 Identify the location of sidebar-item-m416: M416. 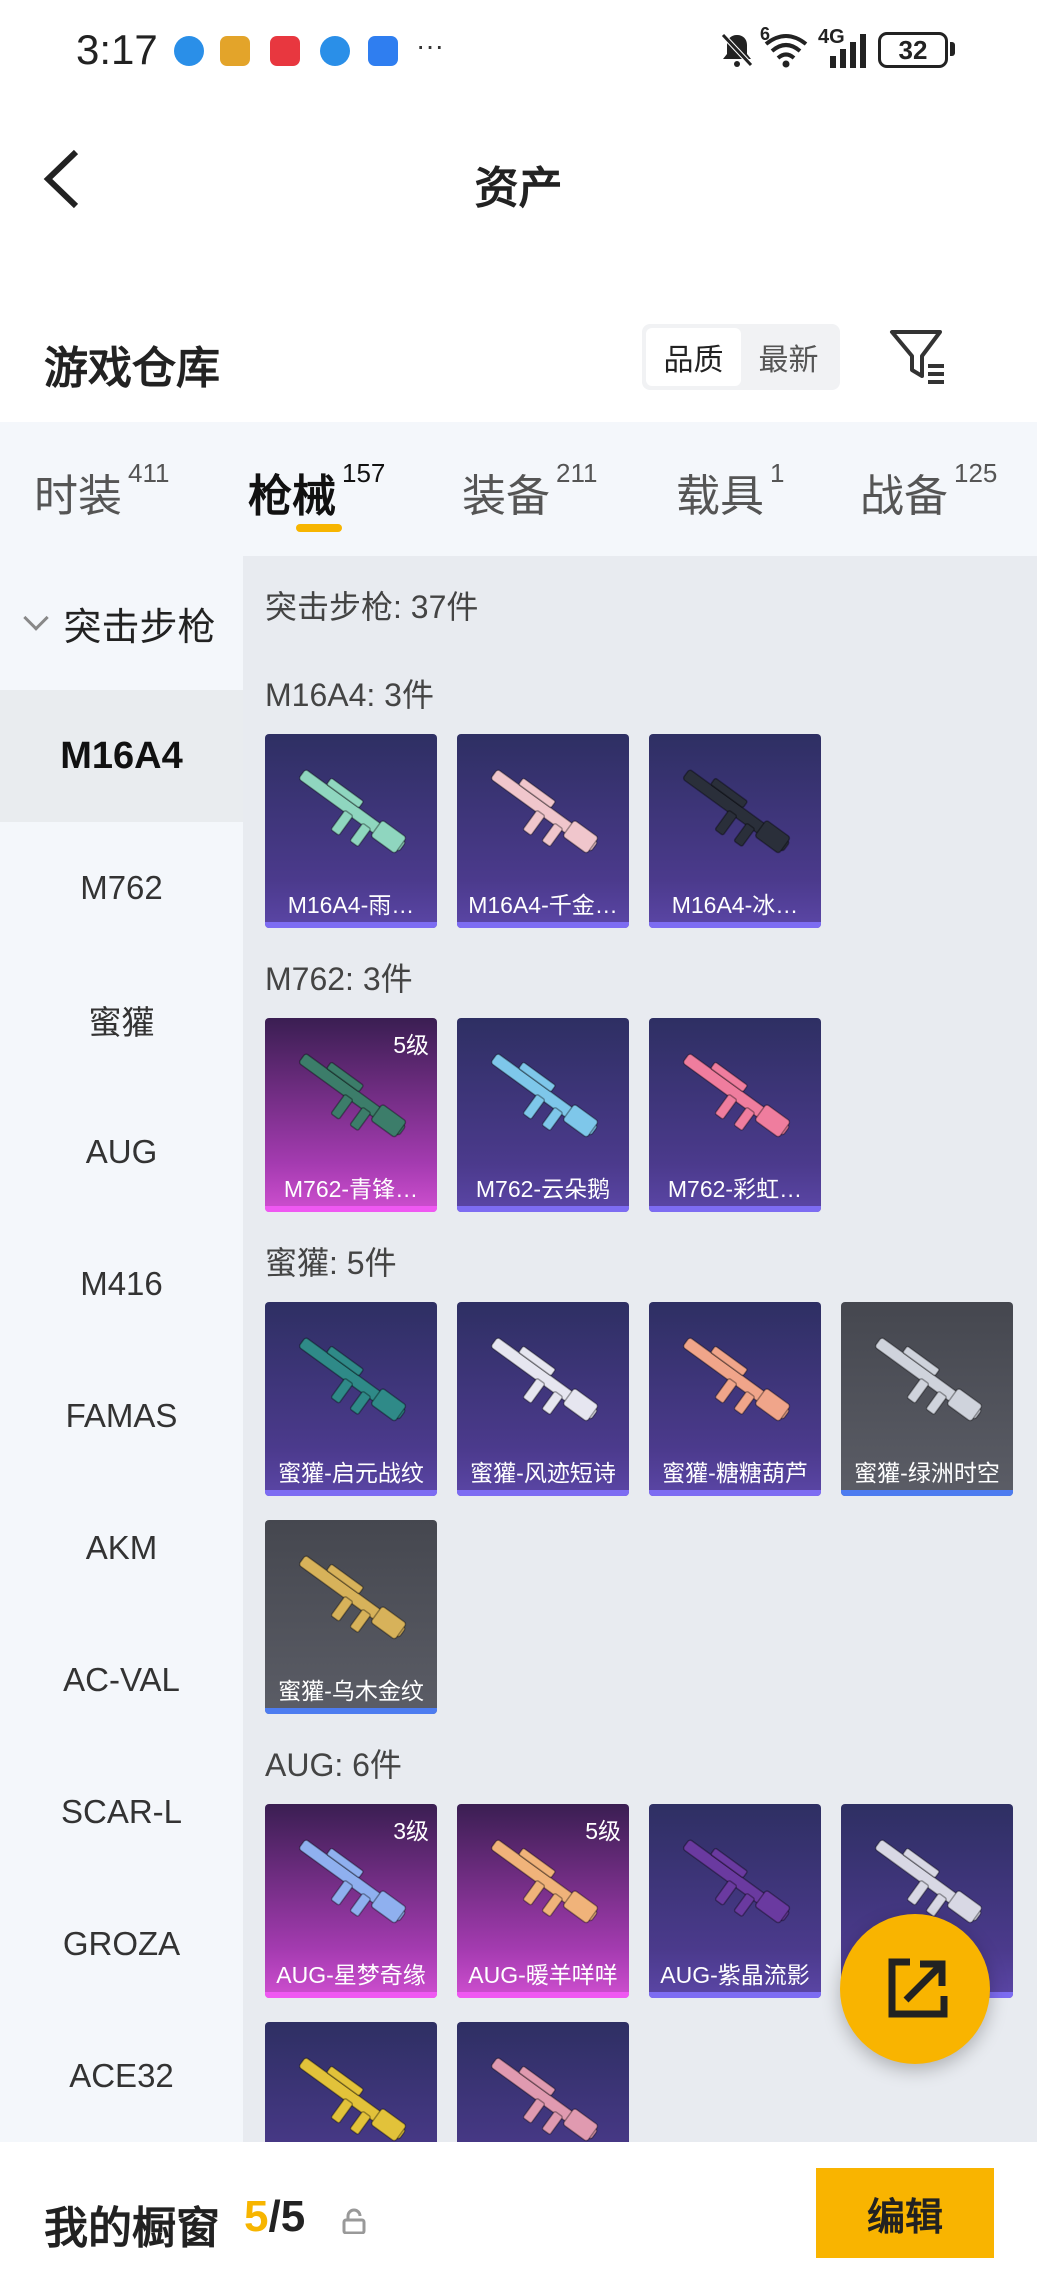
(121, 1284).